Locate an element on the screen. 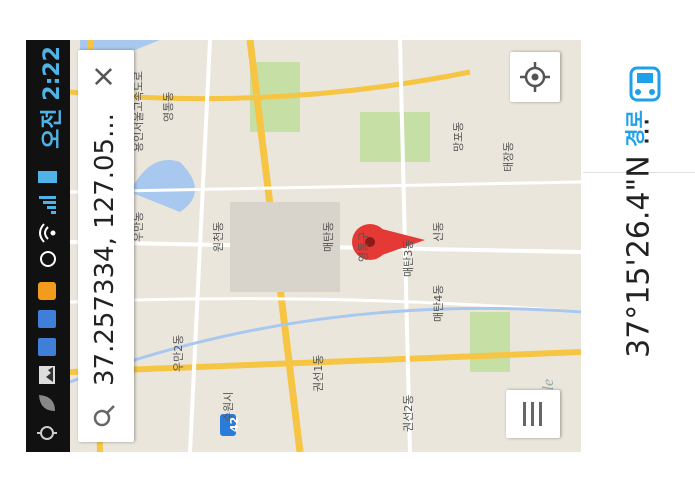 This screenshot has height=494, width=695. menu-icon is located at coordinates (532, 414).